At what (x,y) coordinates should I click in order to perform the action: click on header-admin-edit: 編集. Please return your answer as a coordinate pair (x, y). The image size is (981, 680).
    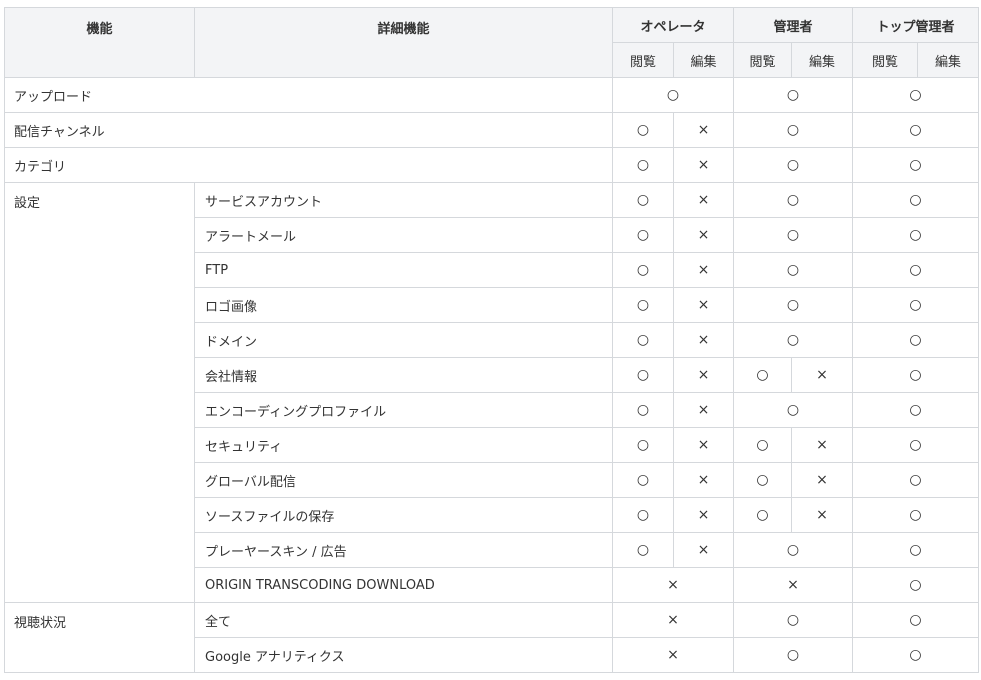
    Looking at the image, I should click on (822, 60).